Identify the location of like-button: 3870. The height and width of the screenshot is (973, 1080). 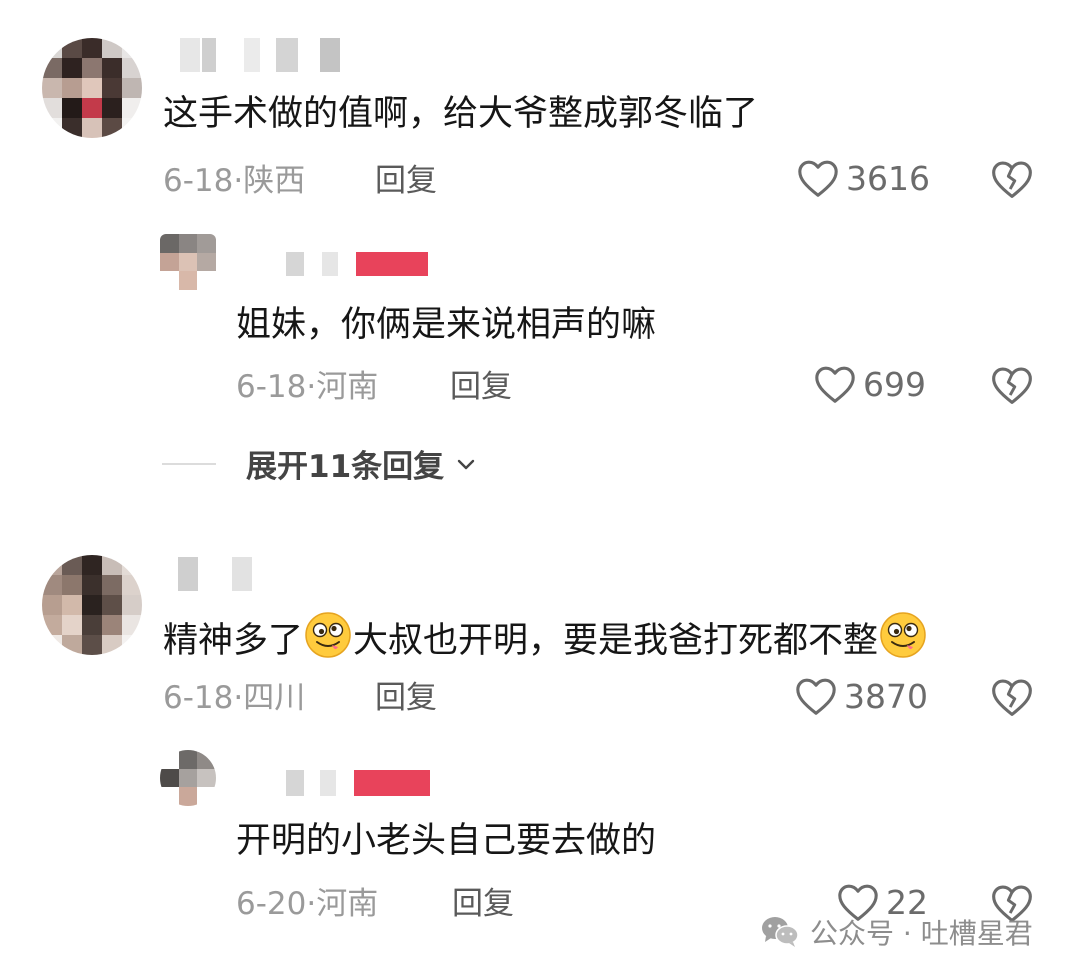
(861, 696).